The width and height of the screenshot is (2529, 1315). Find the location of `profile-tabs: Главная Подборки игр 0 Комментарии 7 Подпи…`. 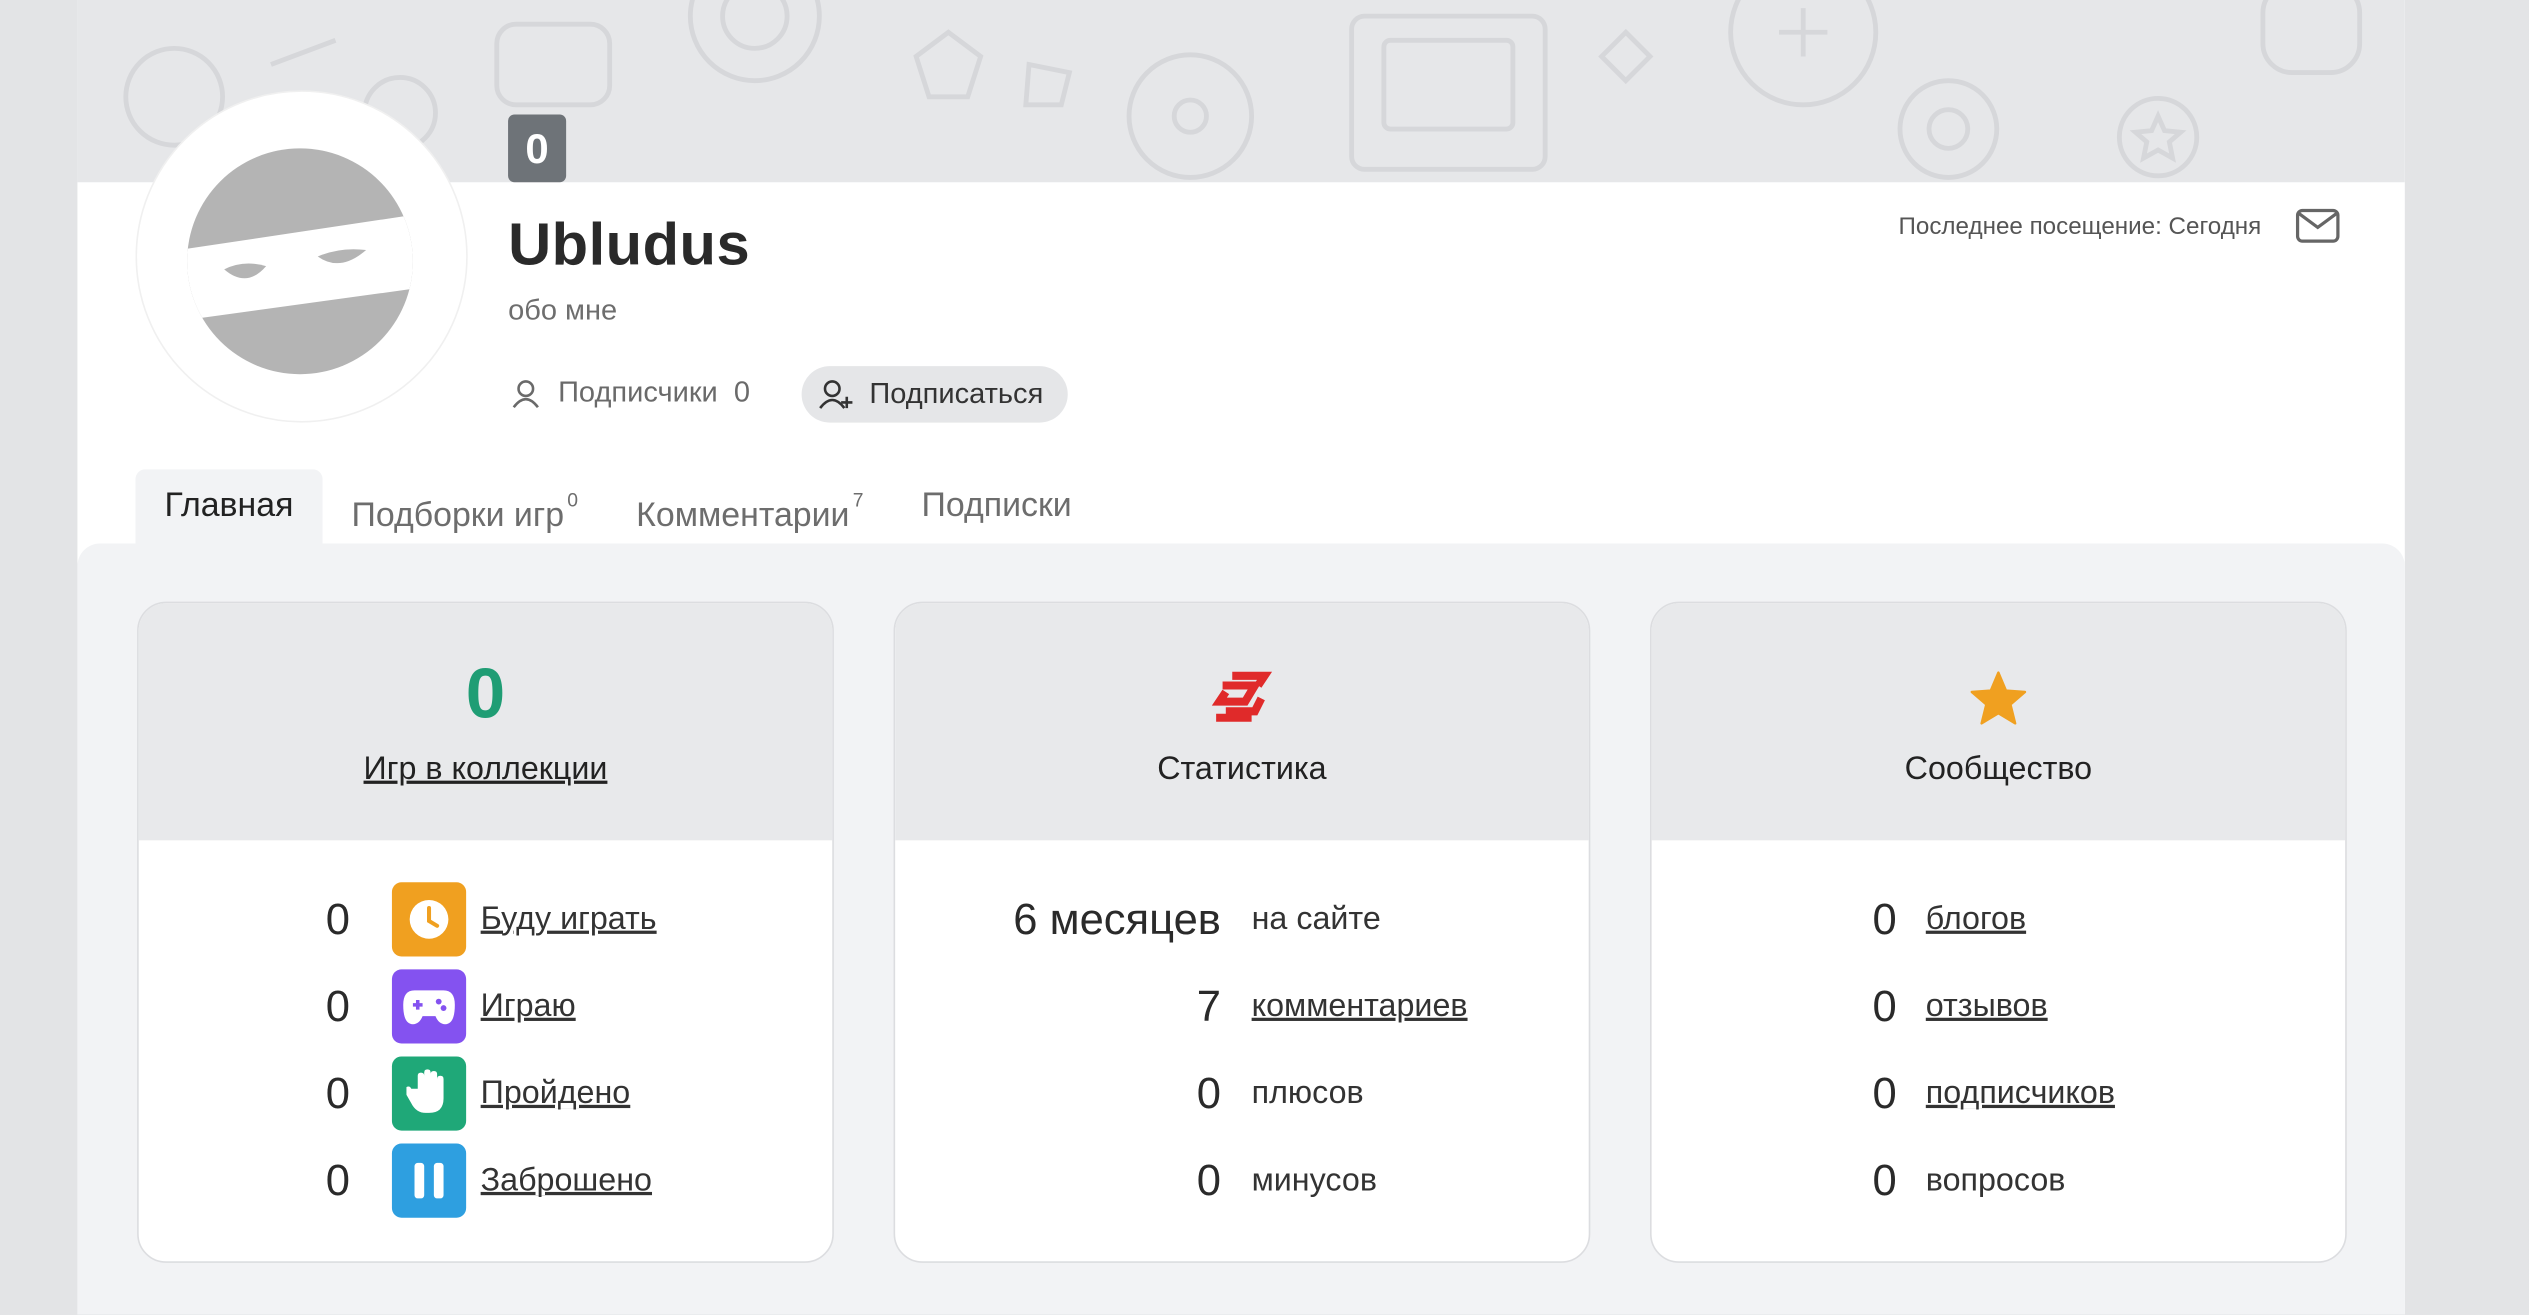

profile-tabs: Главная Подборки игр 0 Комментарии 7 Подпи… is located at coordinates (618, 506).